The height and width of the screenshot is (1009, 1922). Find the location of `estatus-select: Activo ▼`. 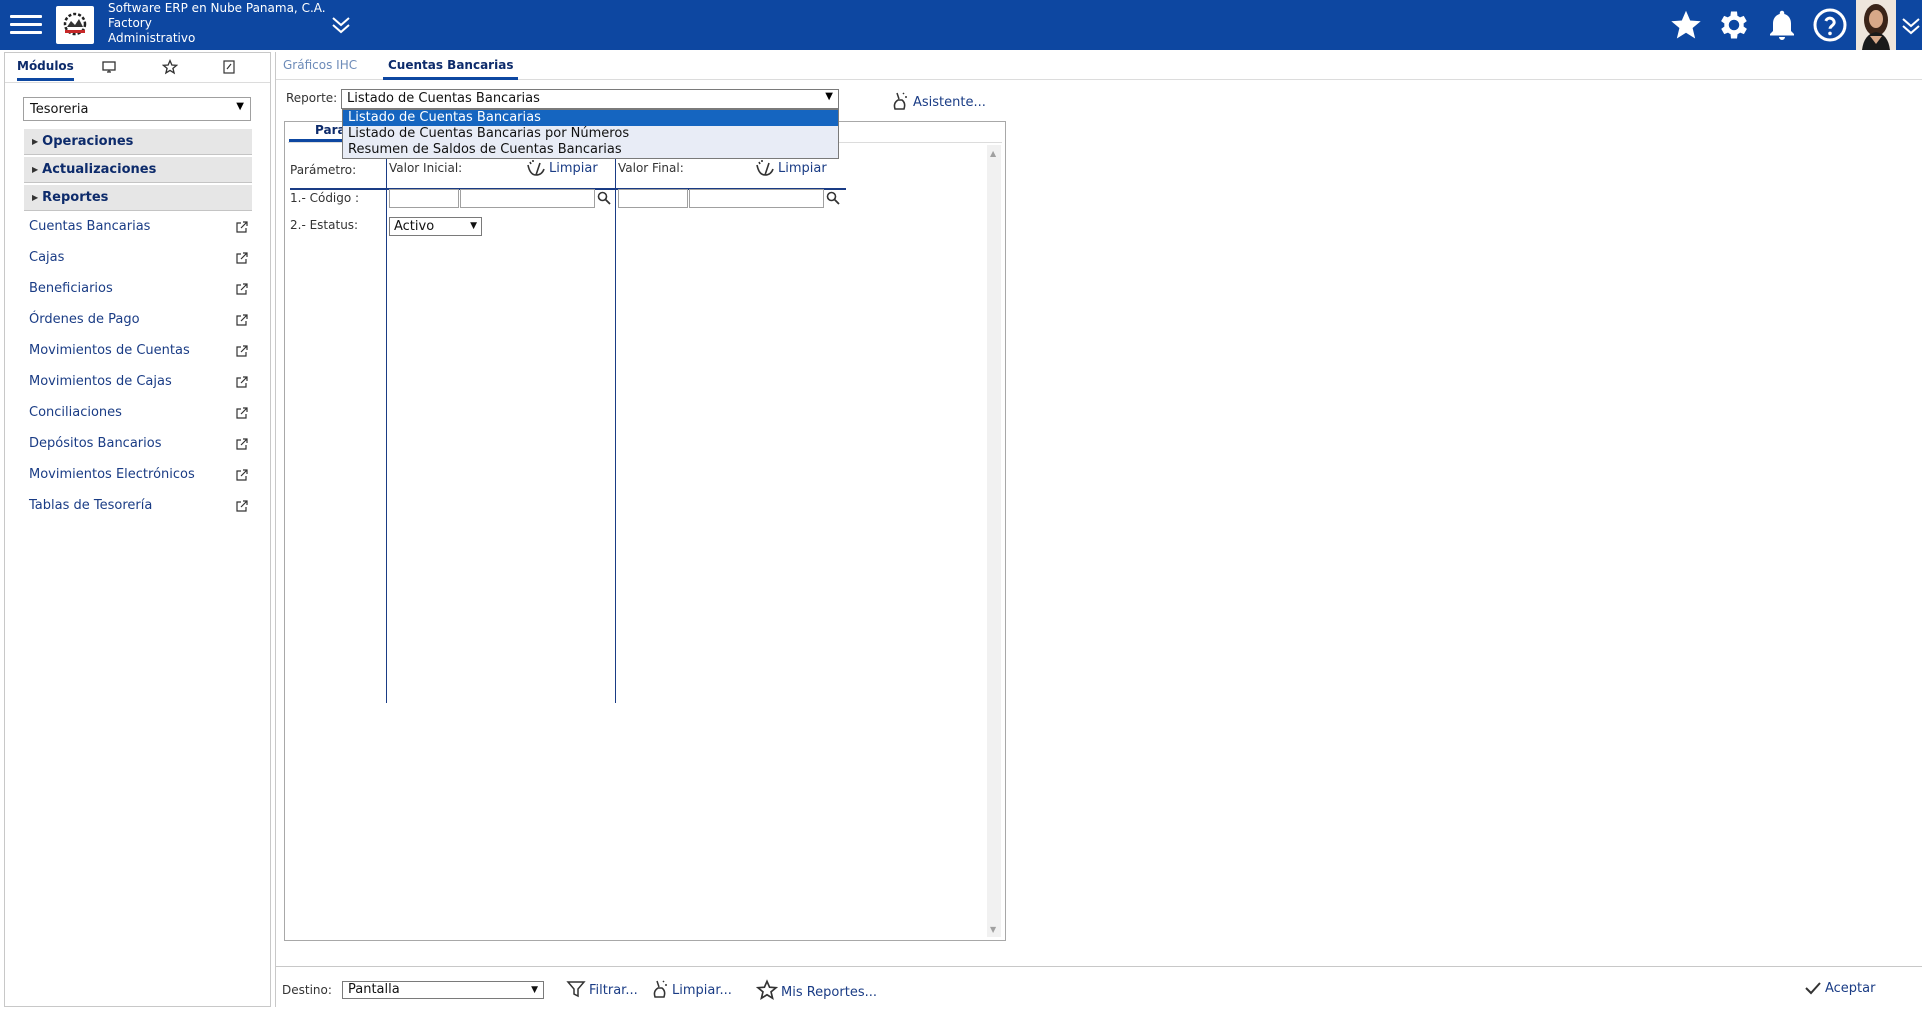

estatus-select: Activo ▼ is located at coordinates (435, 226).